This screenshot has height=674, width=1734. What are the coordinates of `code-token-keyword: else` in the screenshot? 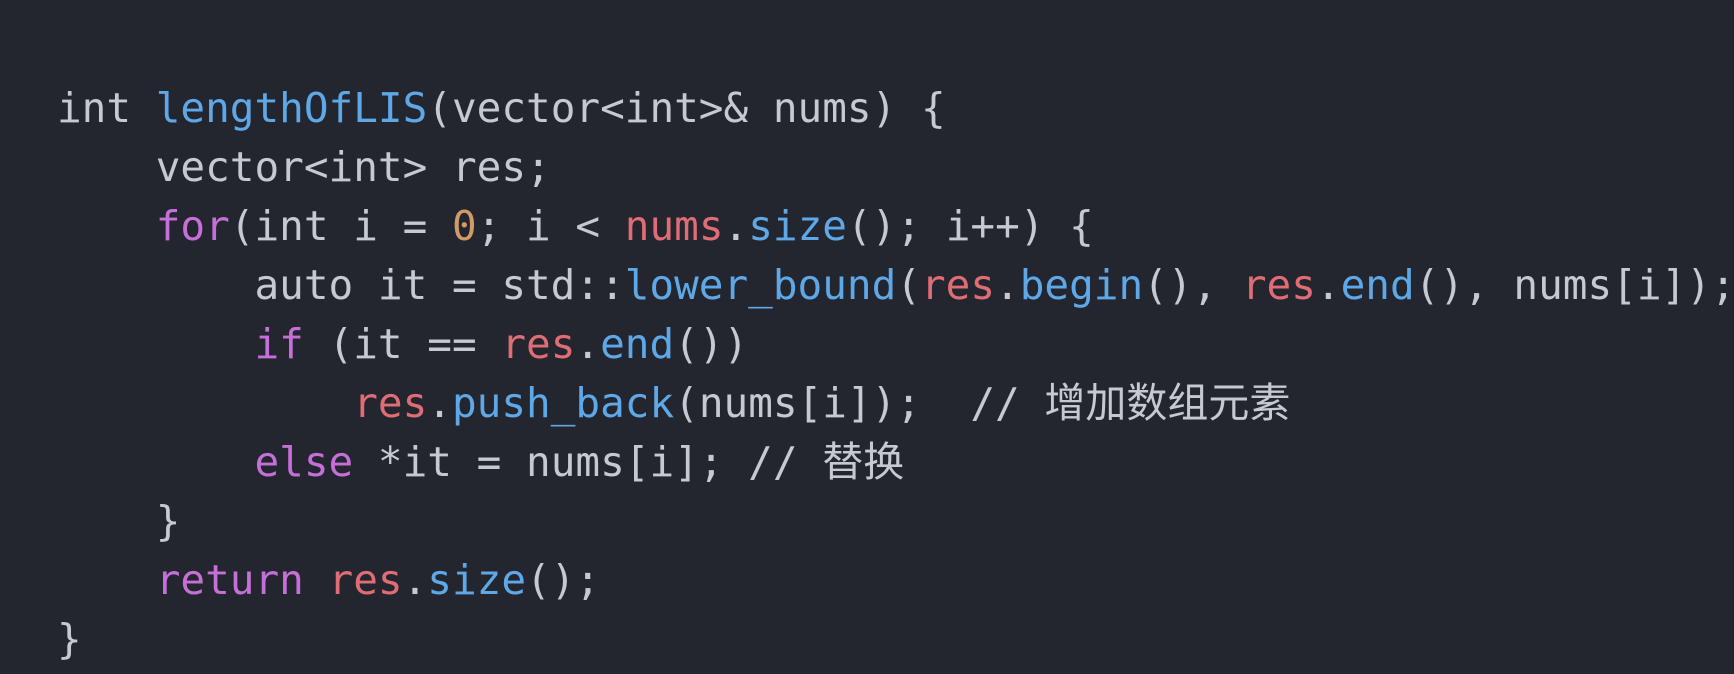 It's located at (304, 462).